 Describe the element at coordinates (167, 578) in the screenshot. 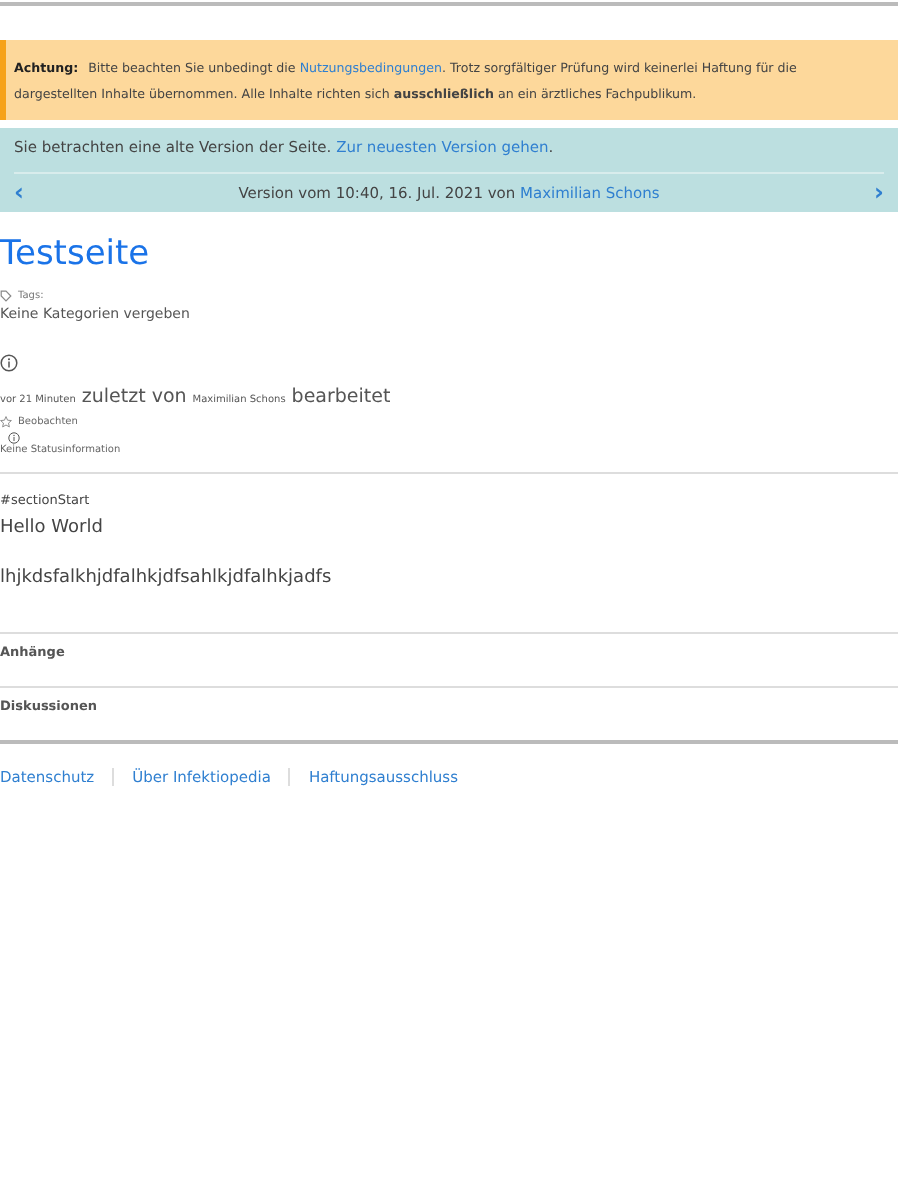

I see `paragraph: lhjkdsfalkhjdfalhkjdfsahlkjdfalhkjadfs` at that location.